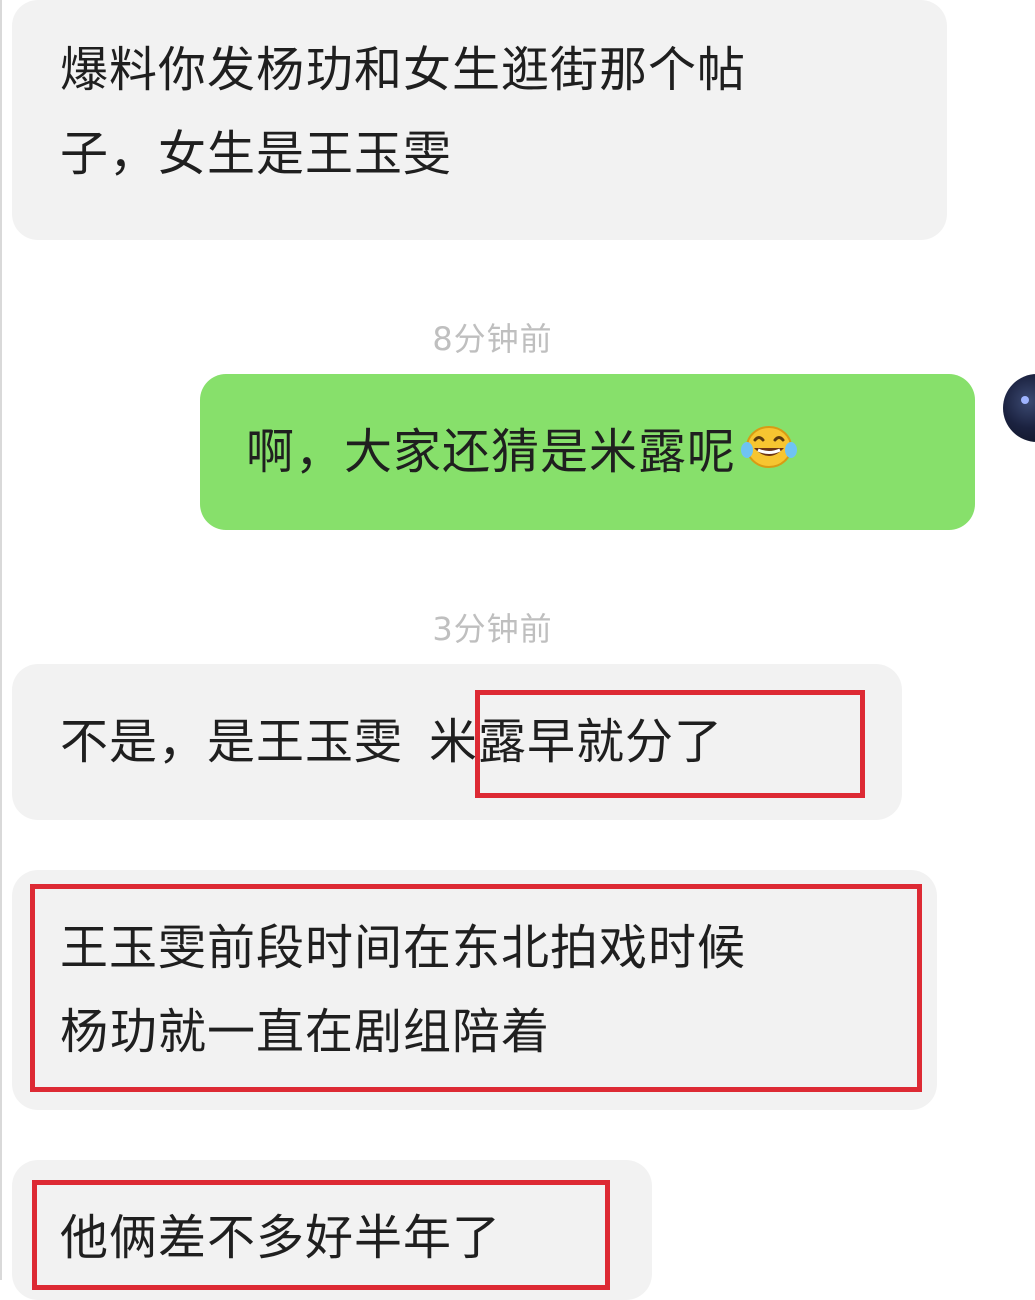  What do you see at coordinates (491, 452) in the screenshot?
I see `message-text: 啊，大家还猜是米露呢` at bounding box center [491, 452].